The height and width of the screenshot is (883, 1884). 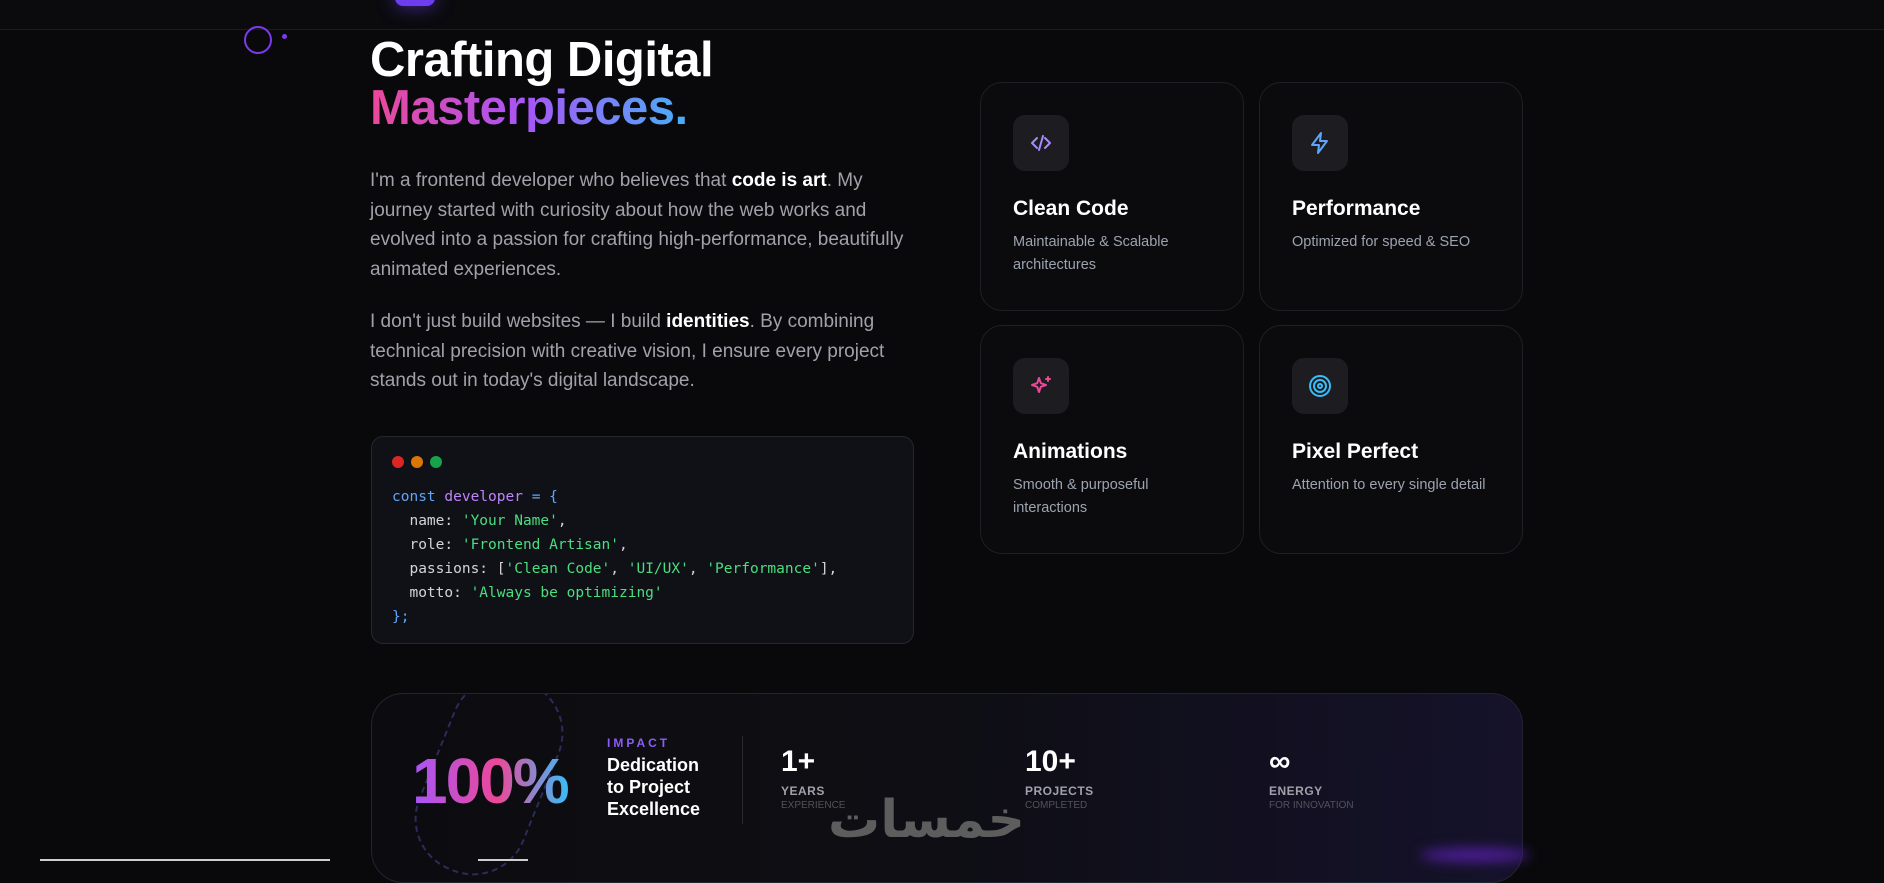 What do you see at coordinates (258, 40) in the screenshot?
I see `decorative-ring` at bounding box center [258, 40].